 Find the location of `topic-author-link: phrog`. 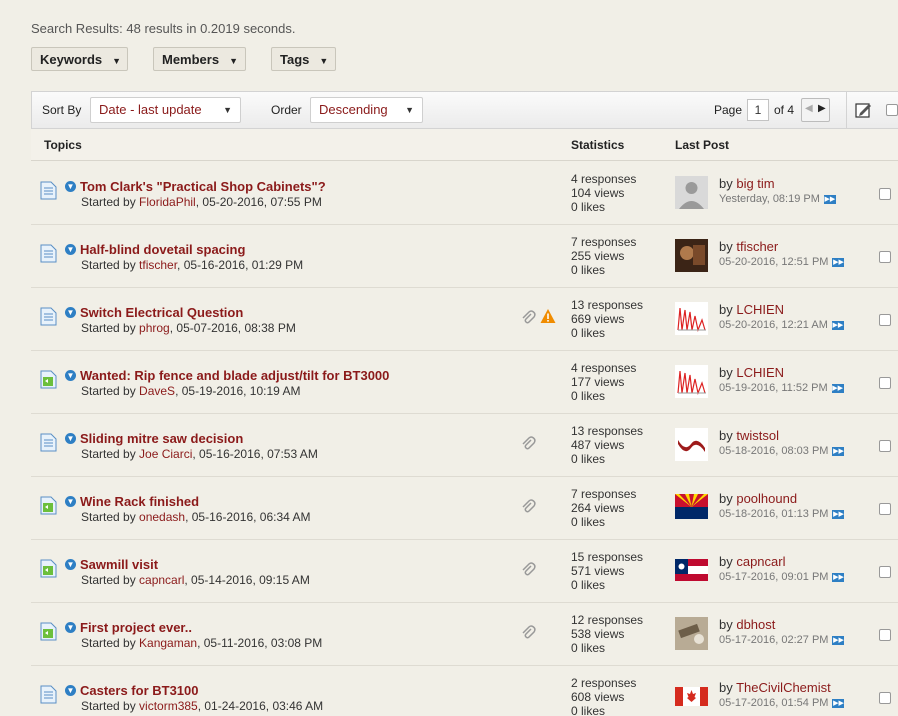

topic-author-link: phrog is located at coordinates (154, 328).